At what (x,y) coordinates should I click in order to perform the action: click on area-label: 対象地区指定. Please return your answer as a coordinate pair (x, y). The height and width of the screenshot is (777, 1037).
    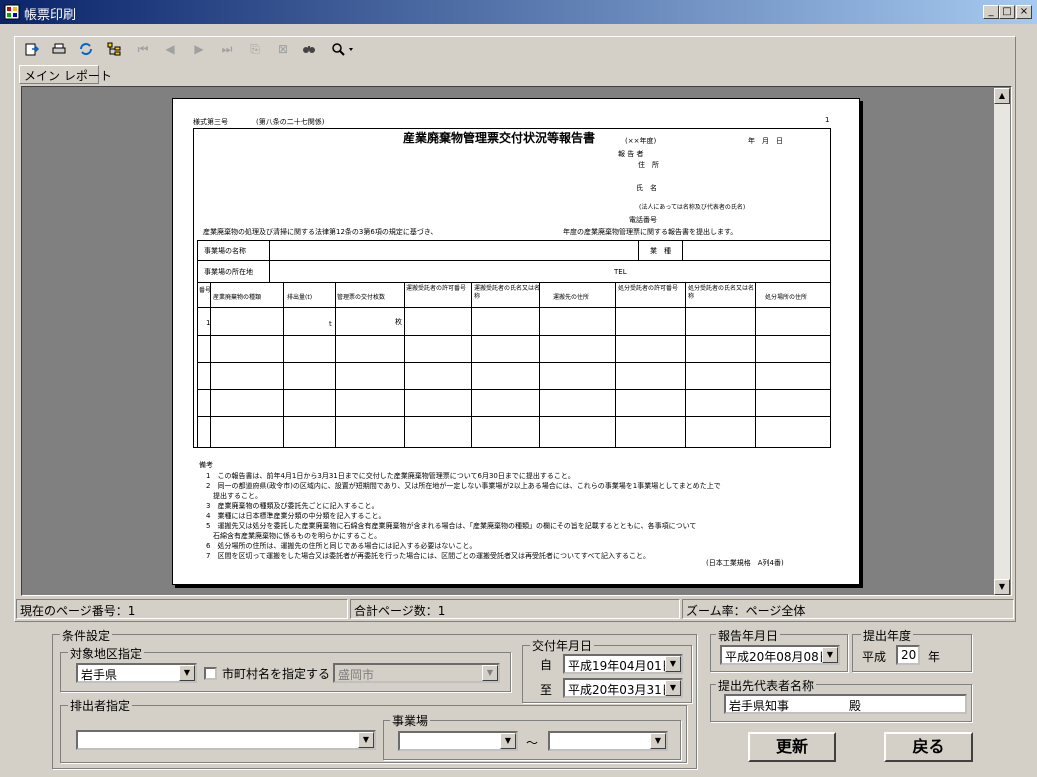
    Looking at the image, I should click on (106, 653).